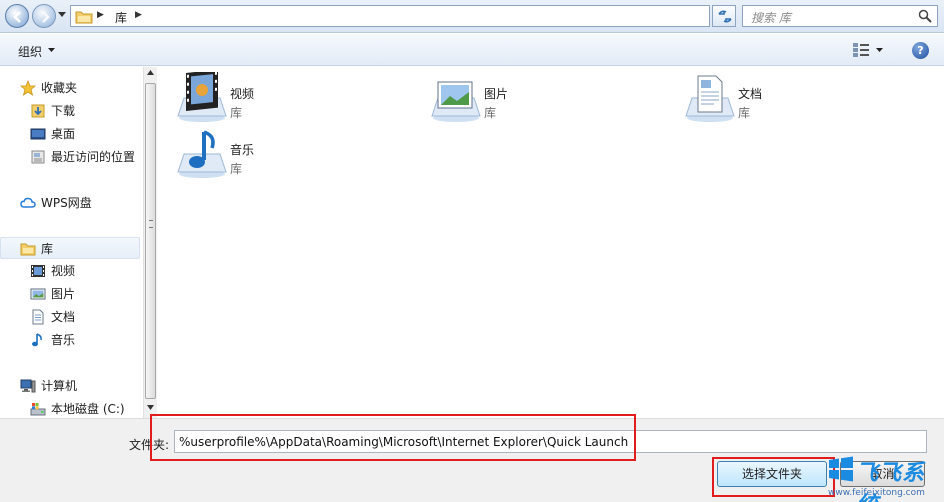 Image resolution: width=944 pixels, height=502 pixels. I want to click on nav-label: 文档, so click(63, 317).